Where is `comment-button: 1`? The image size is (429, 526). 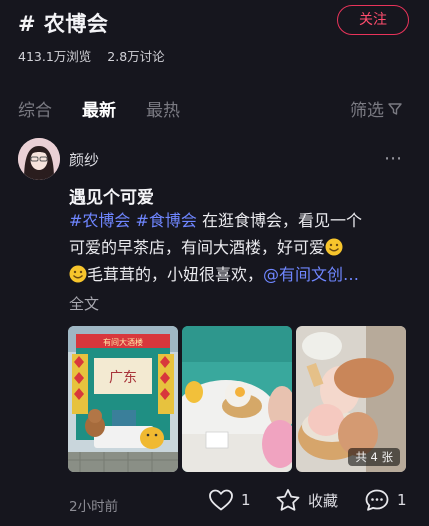 comment-button: 1 is located at coordinates (385, 500).